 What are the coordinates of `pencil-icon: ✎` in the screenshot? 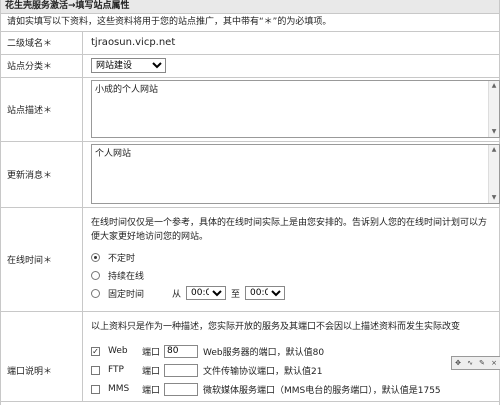 It's located at (482, 363).